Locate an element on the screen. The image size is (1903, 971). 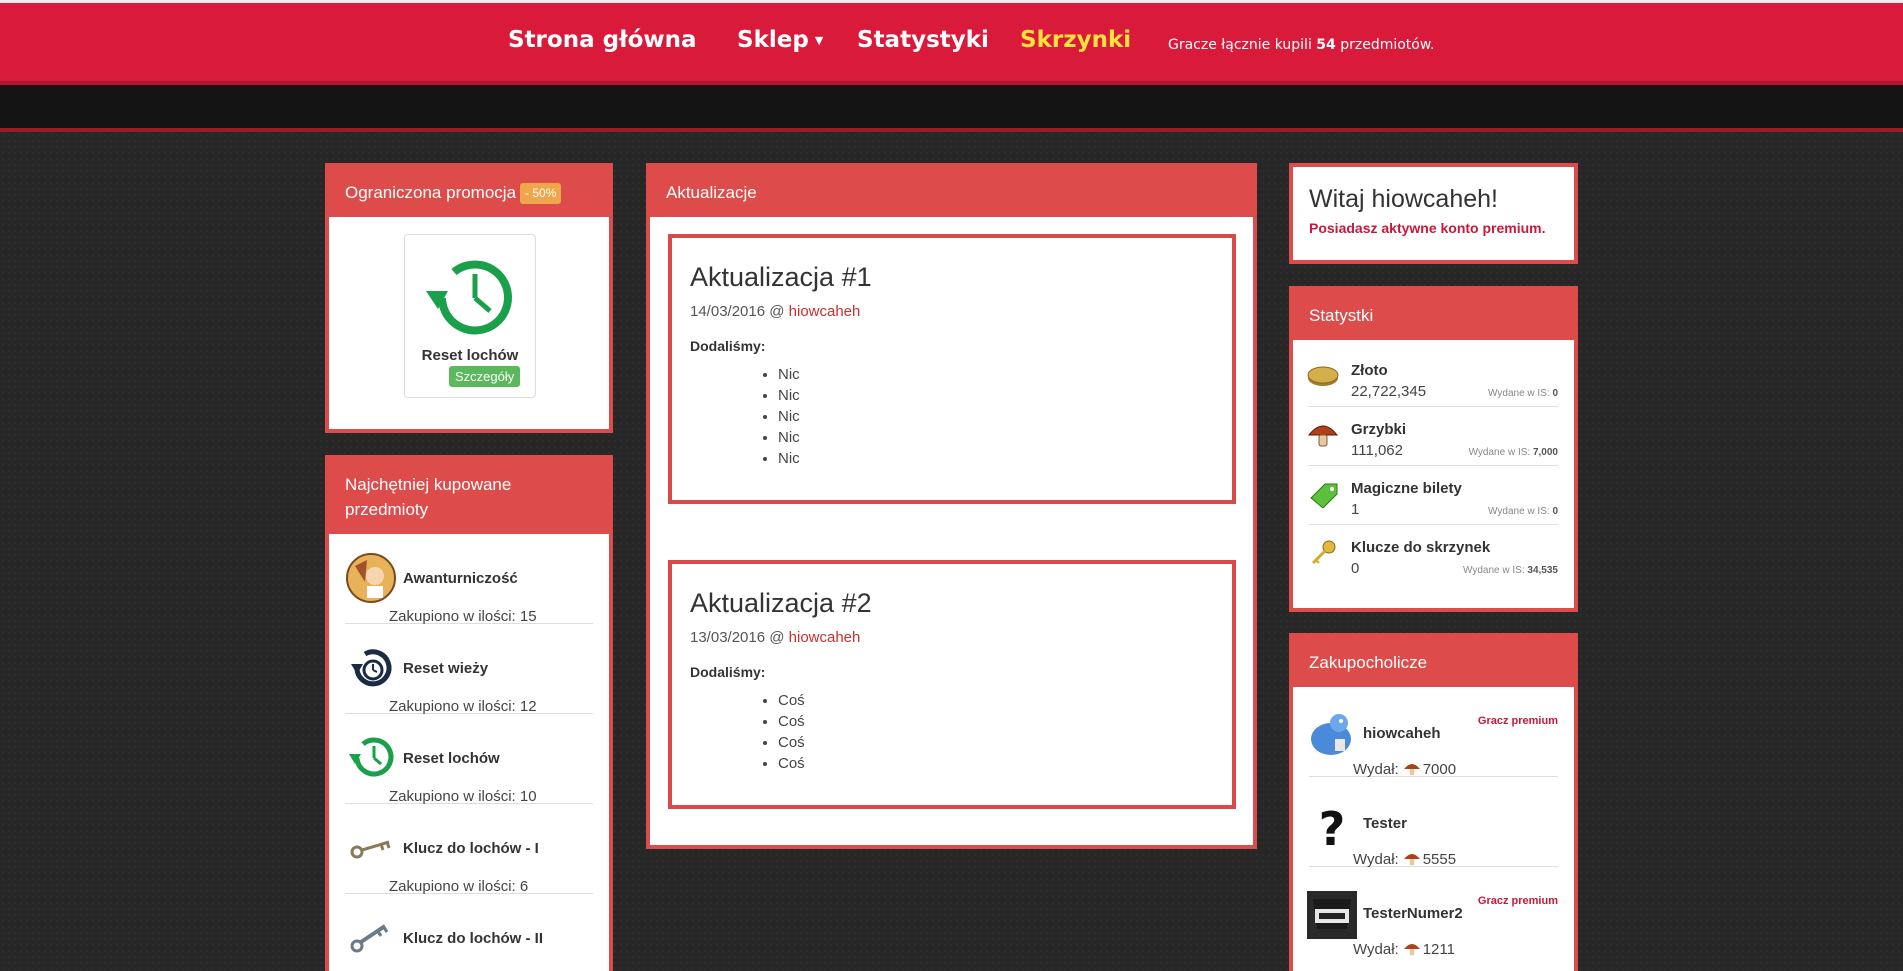
update-date: 14/03/2016 @ is located at coordinates (737, 311).